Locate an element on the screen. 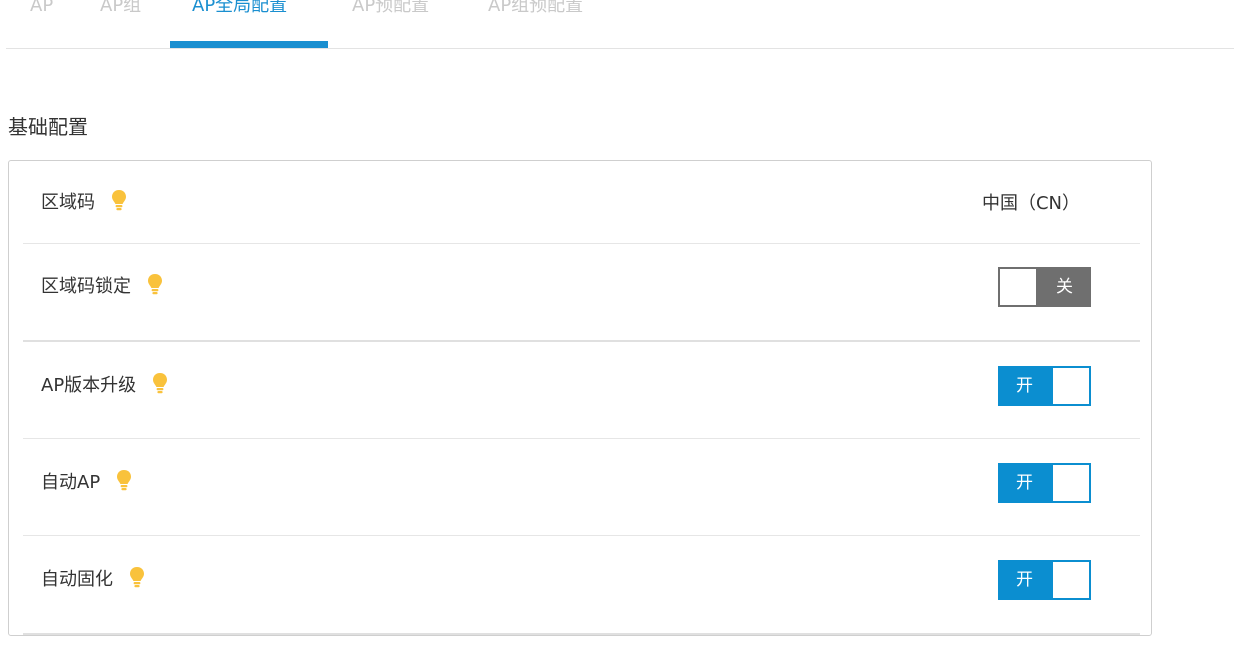 This screenshot has height=655, width=1234. region-code-lock-toggle: 关 is located at coordinates (1044, 287).